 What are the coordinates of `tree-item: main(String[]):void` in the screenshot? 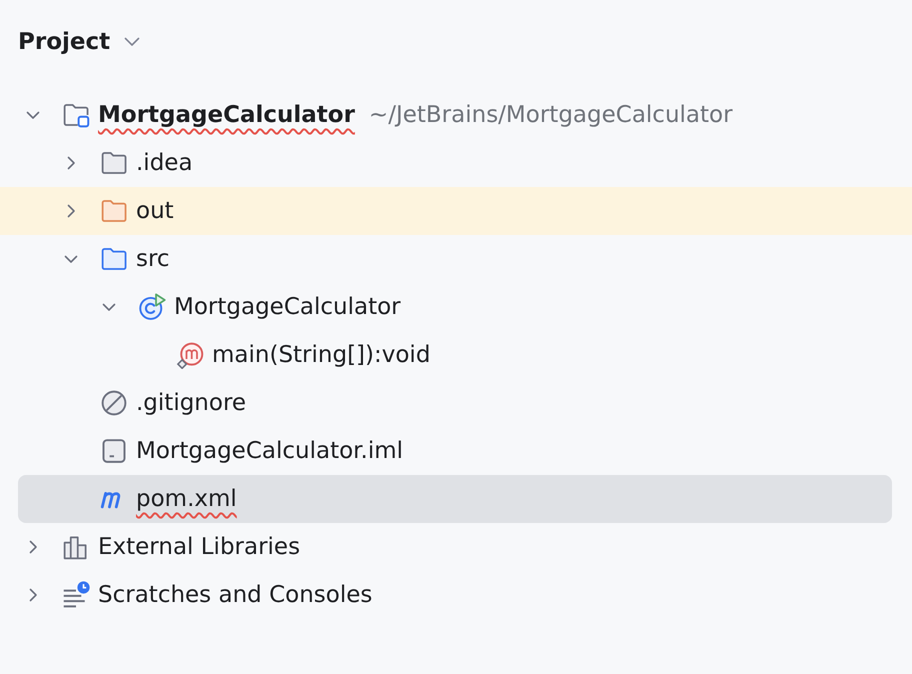 It's located at (456, 355).